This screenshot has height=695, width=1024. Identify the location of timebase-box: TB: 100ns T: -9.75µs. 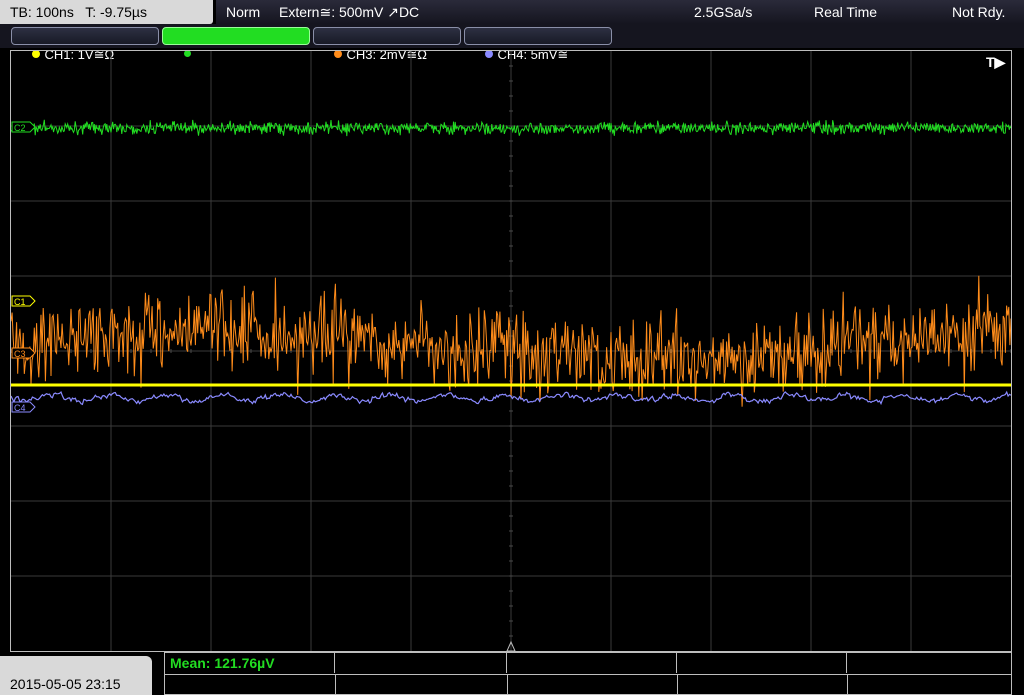
(106, 12).